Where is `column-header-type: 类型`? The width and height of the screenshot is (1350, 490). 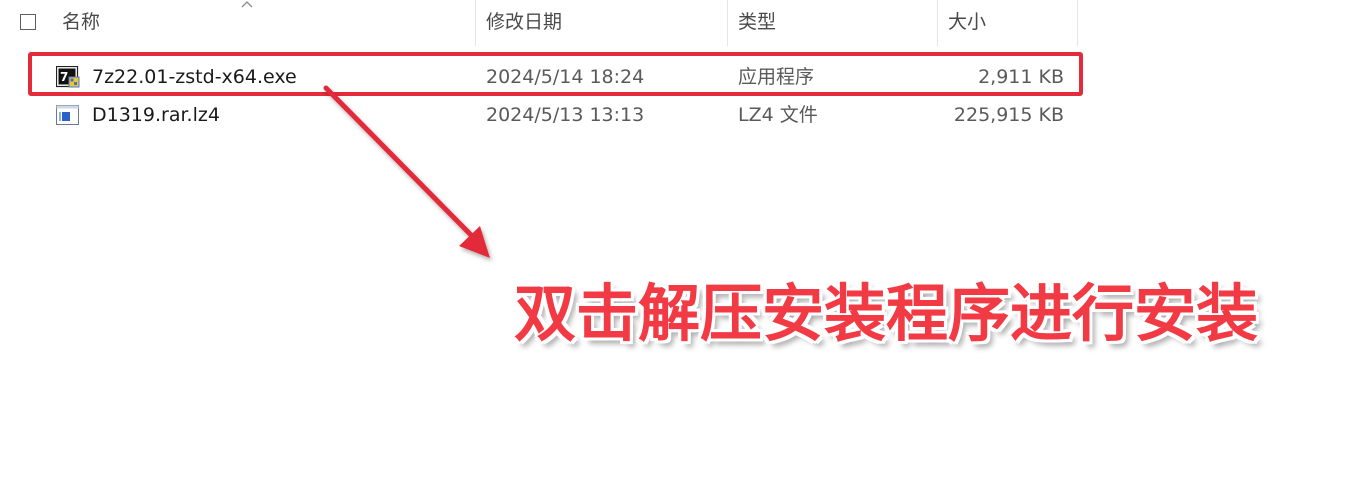
column-header-type: 类型 is located at coordinates (757, 22).